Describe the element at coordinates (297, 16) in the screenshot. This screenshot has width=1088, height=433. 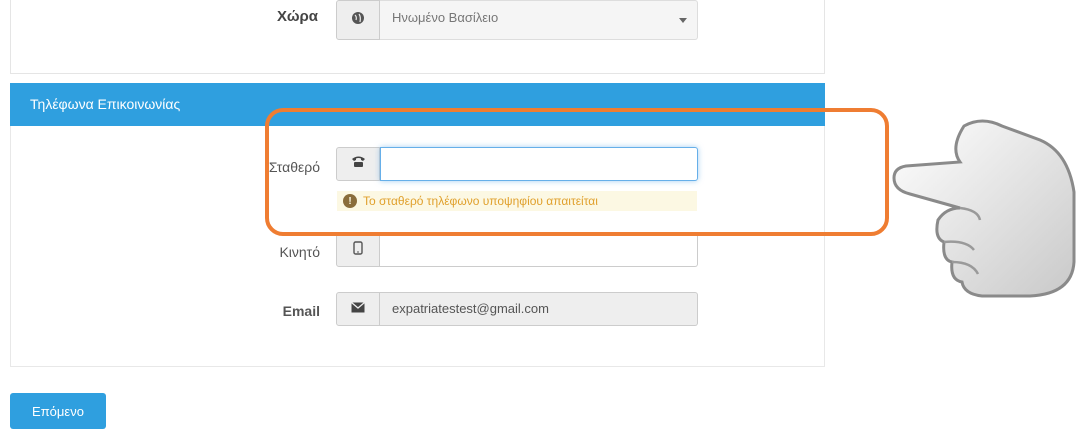
I see `country-label: Χώρα` at that location.